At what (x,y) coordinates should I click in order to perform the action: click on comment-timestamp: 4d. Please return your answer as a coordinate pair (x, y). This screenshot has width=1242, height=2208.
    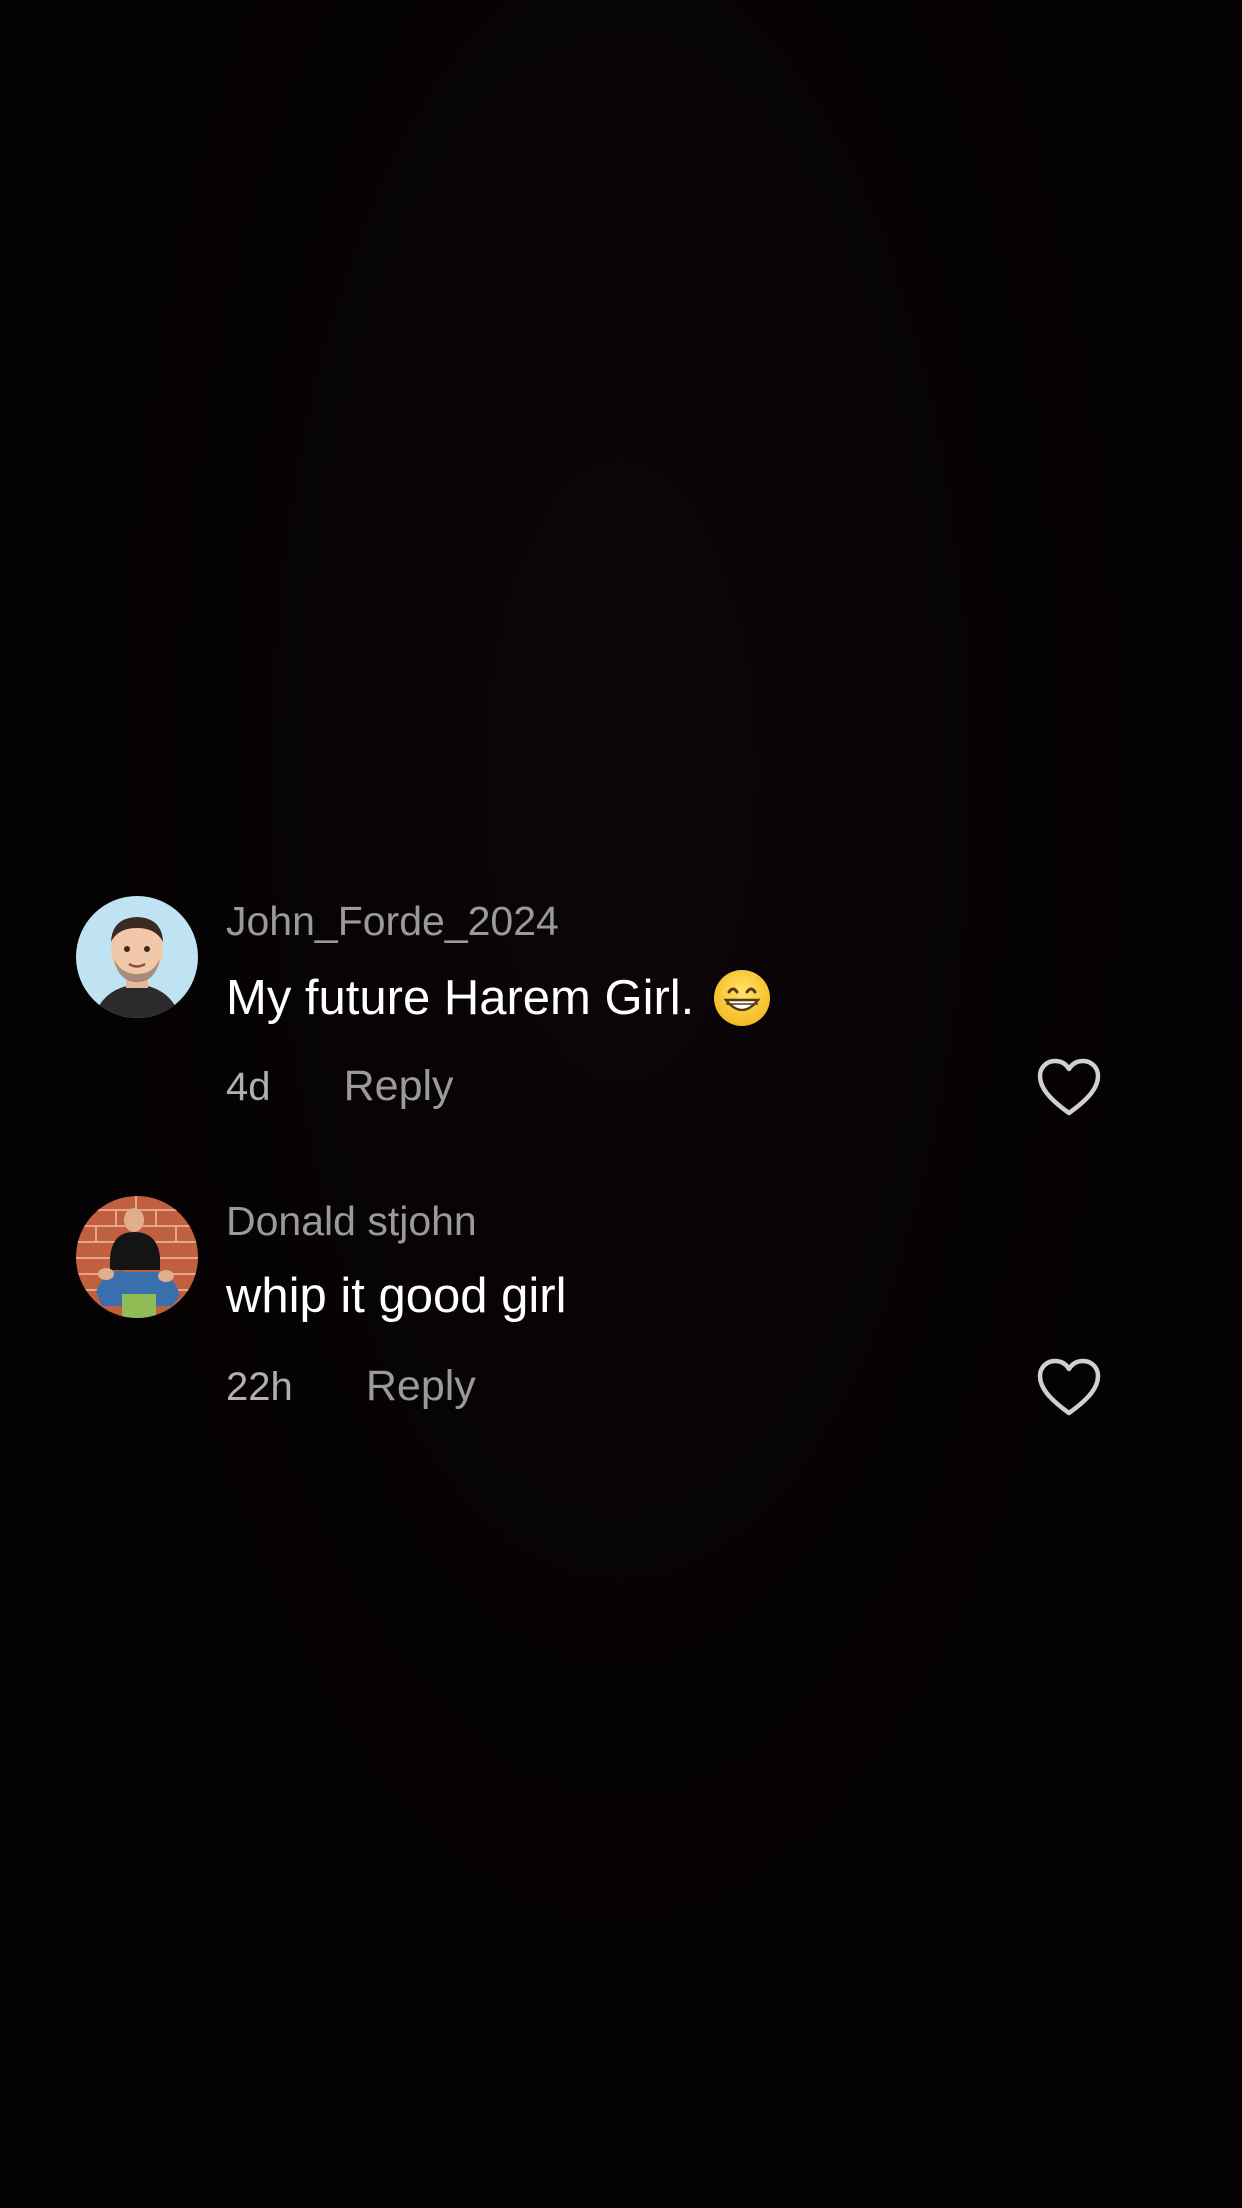
    Looking at the image, I should click on (248, 1087).